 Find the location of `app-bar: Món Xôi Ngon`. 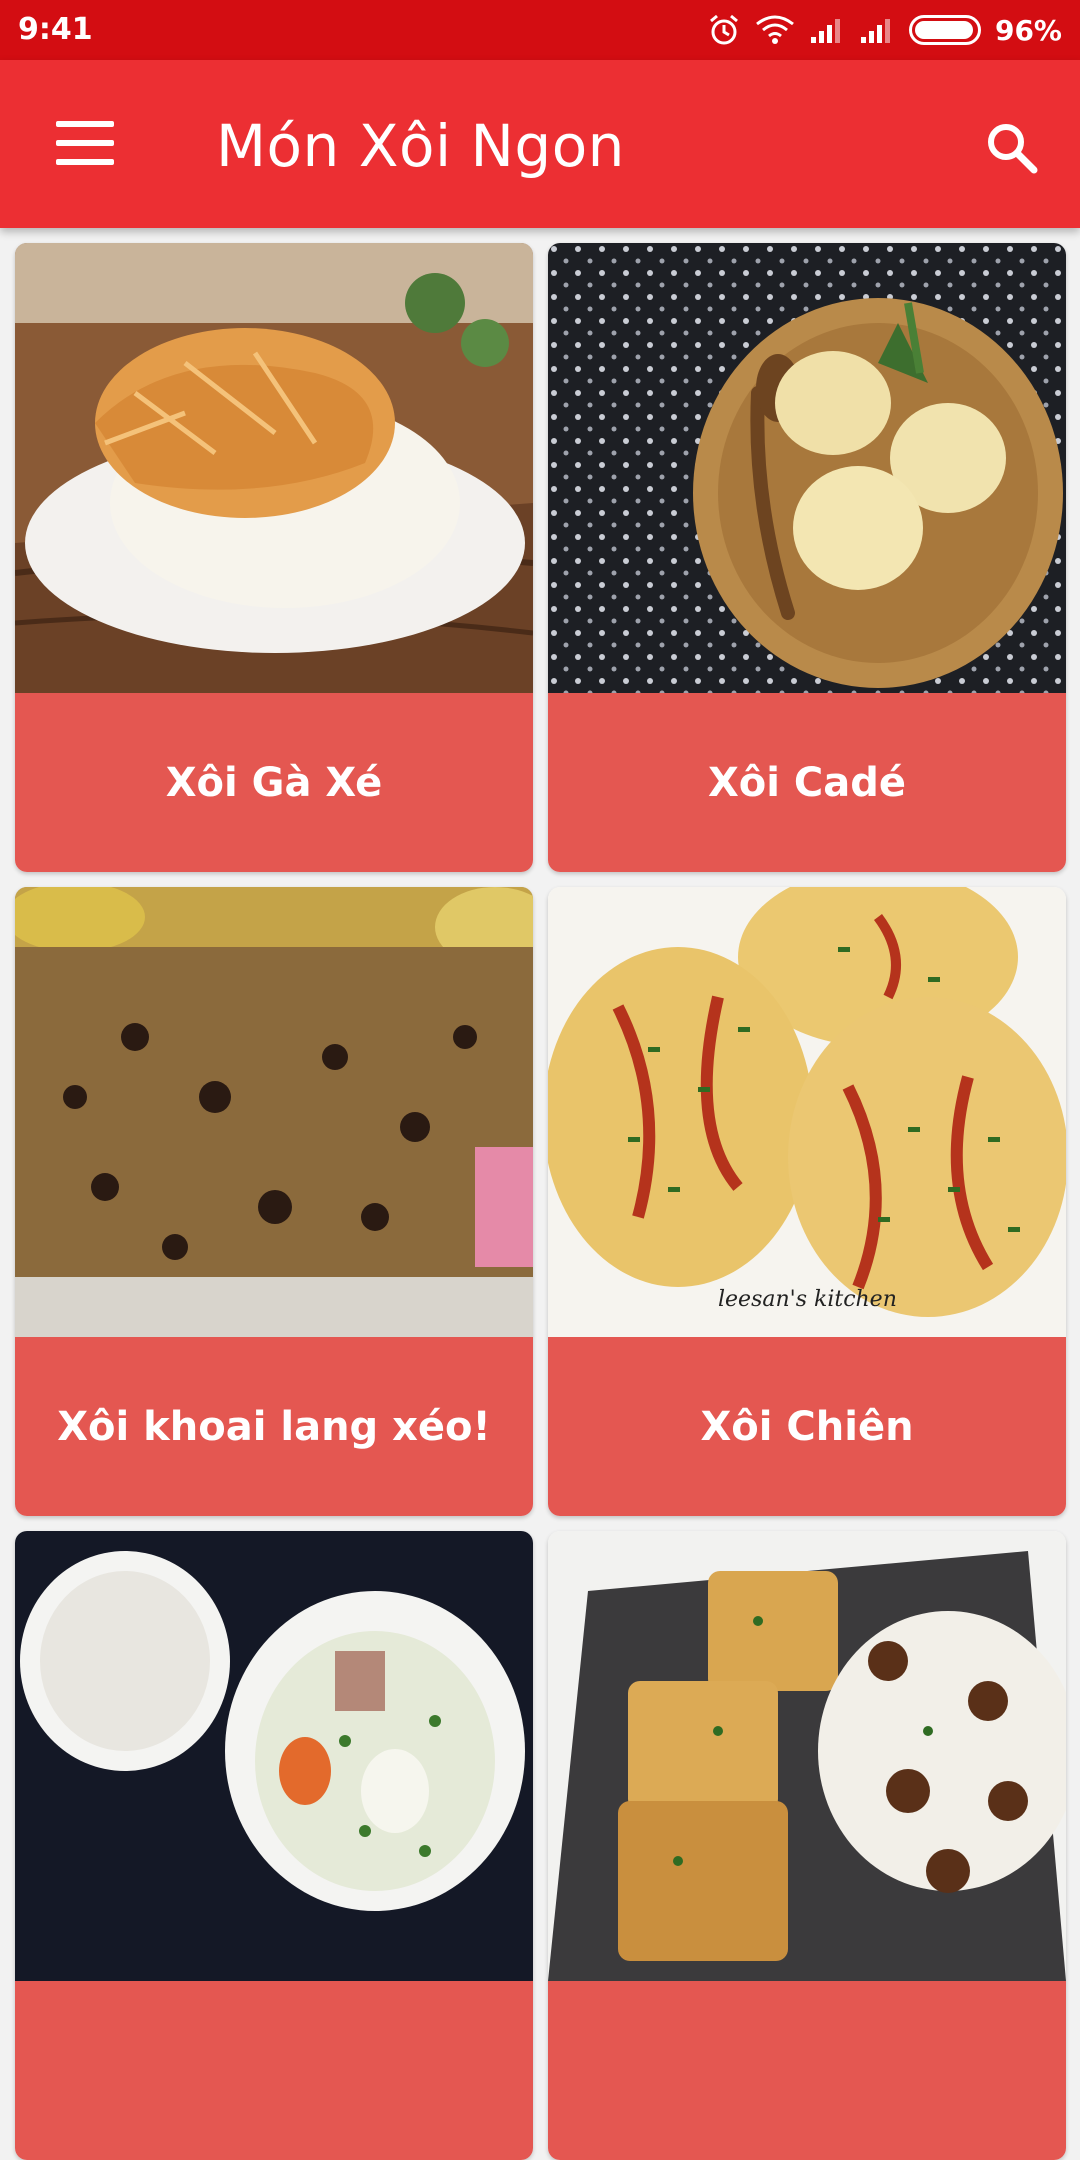

app-bar: Món Xôi Ngon is located at coordinates (540, 144).